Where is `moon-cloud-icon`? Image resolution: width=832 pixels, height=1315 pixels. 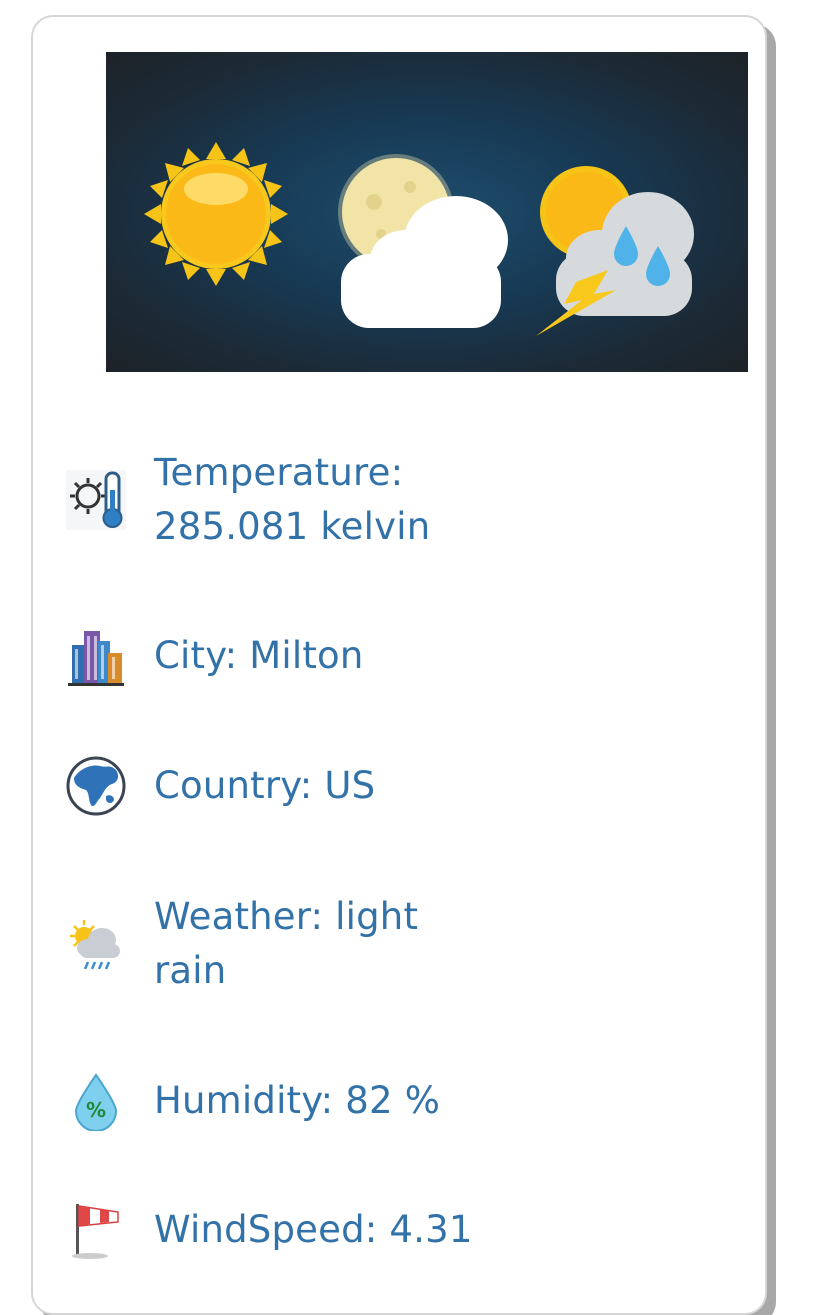
moon-cloud-icon is located at coordinates (423, 241).